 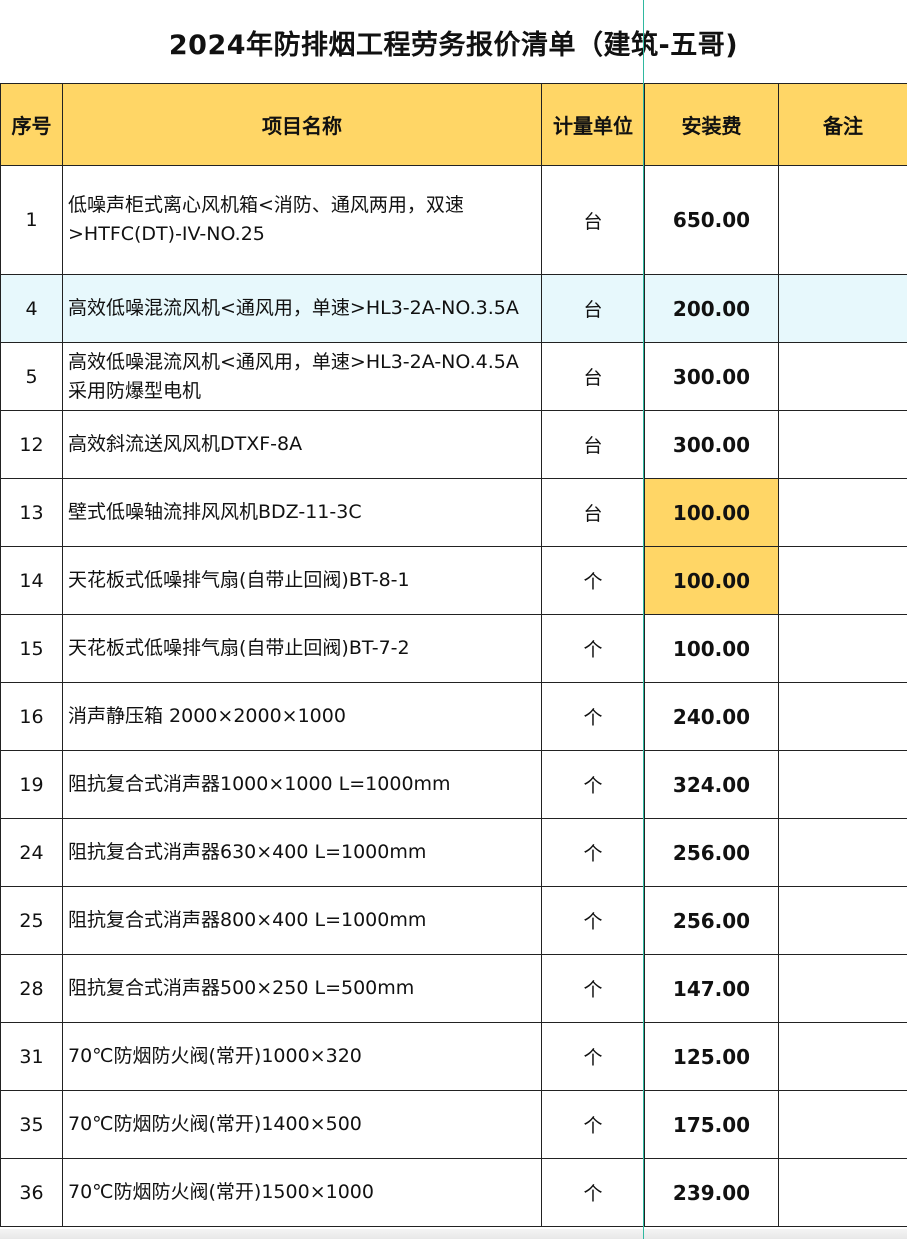 I want to click on cell-name: 70℃防烟防火阀(常开)1500×1000, so click(x=302, y=1192).